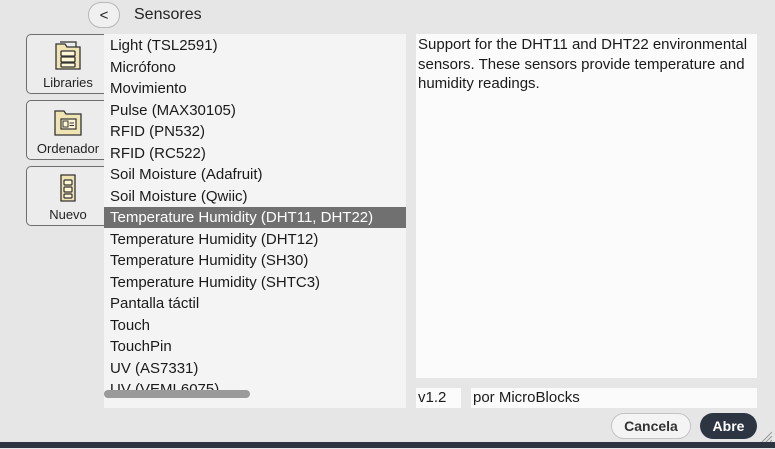  Describe the element at coordinates (255, 67) in the screenshot. I see `list-item: Micrófono` at that location.